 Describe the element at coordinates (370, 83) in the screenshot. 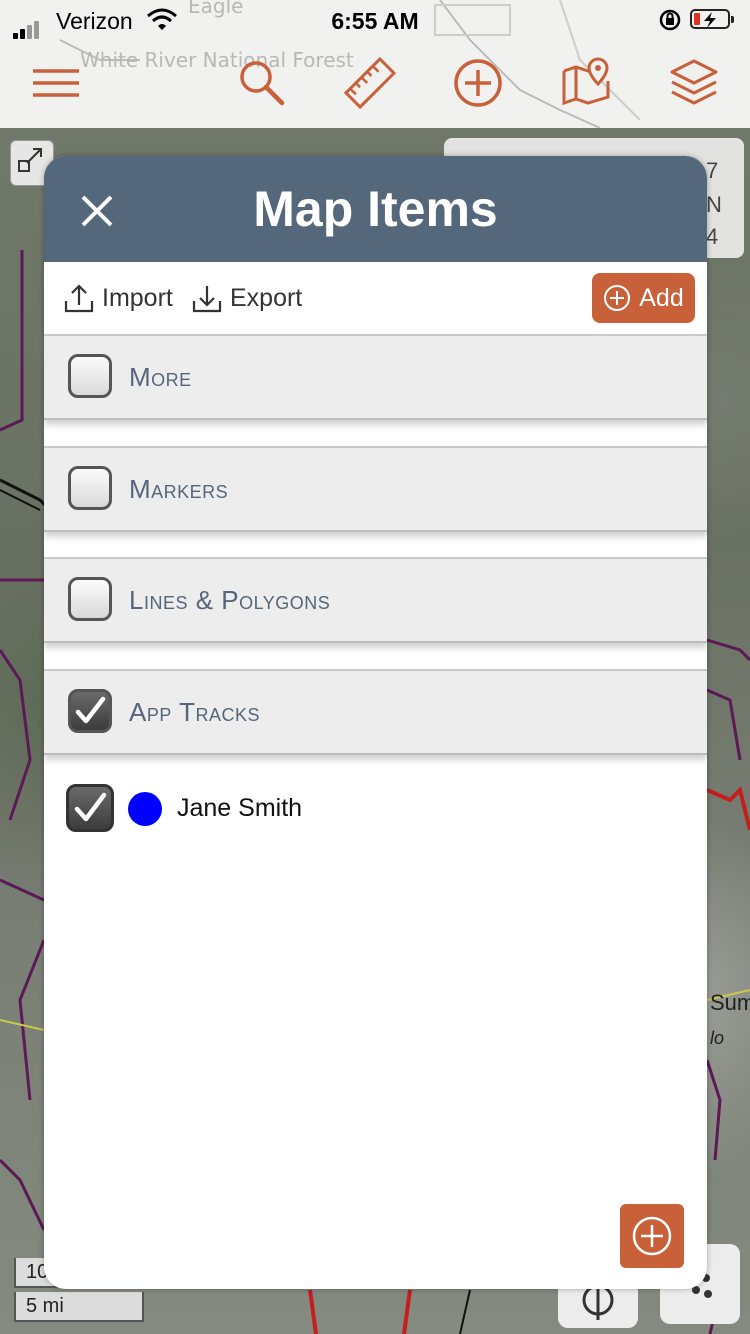

I see `ruler-icon` at that location.